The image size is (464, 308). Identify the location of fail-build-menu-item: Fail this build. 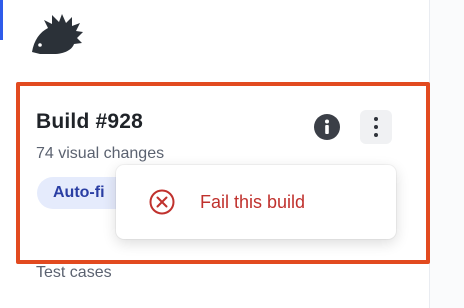
(256, 202).